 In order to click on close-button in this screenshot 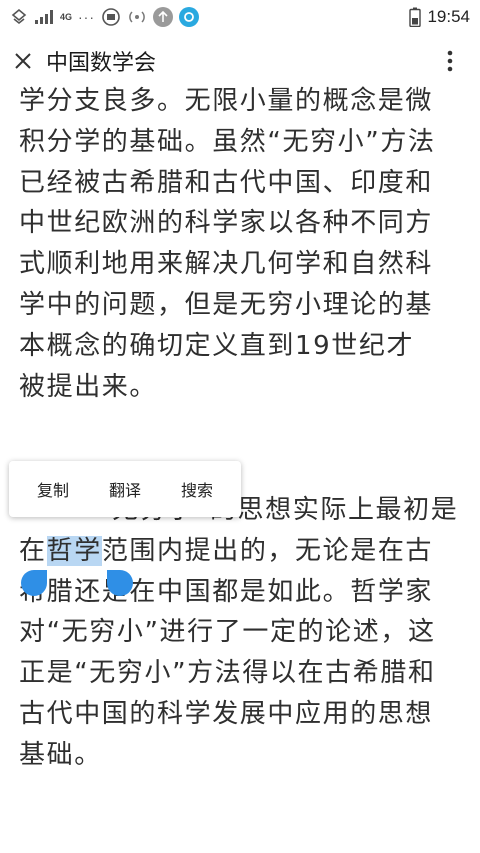, I will do `click(23, 61)`.